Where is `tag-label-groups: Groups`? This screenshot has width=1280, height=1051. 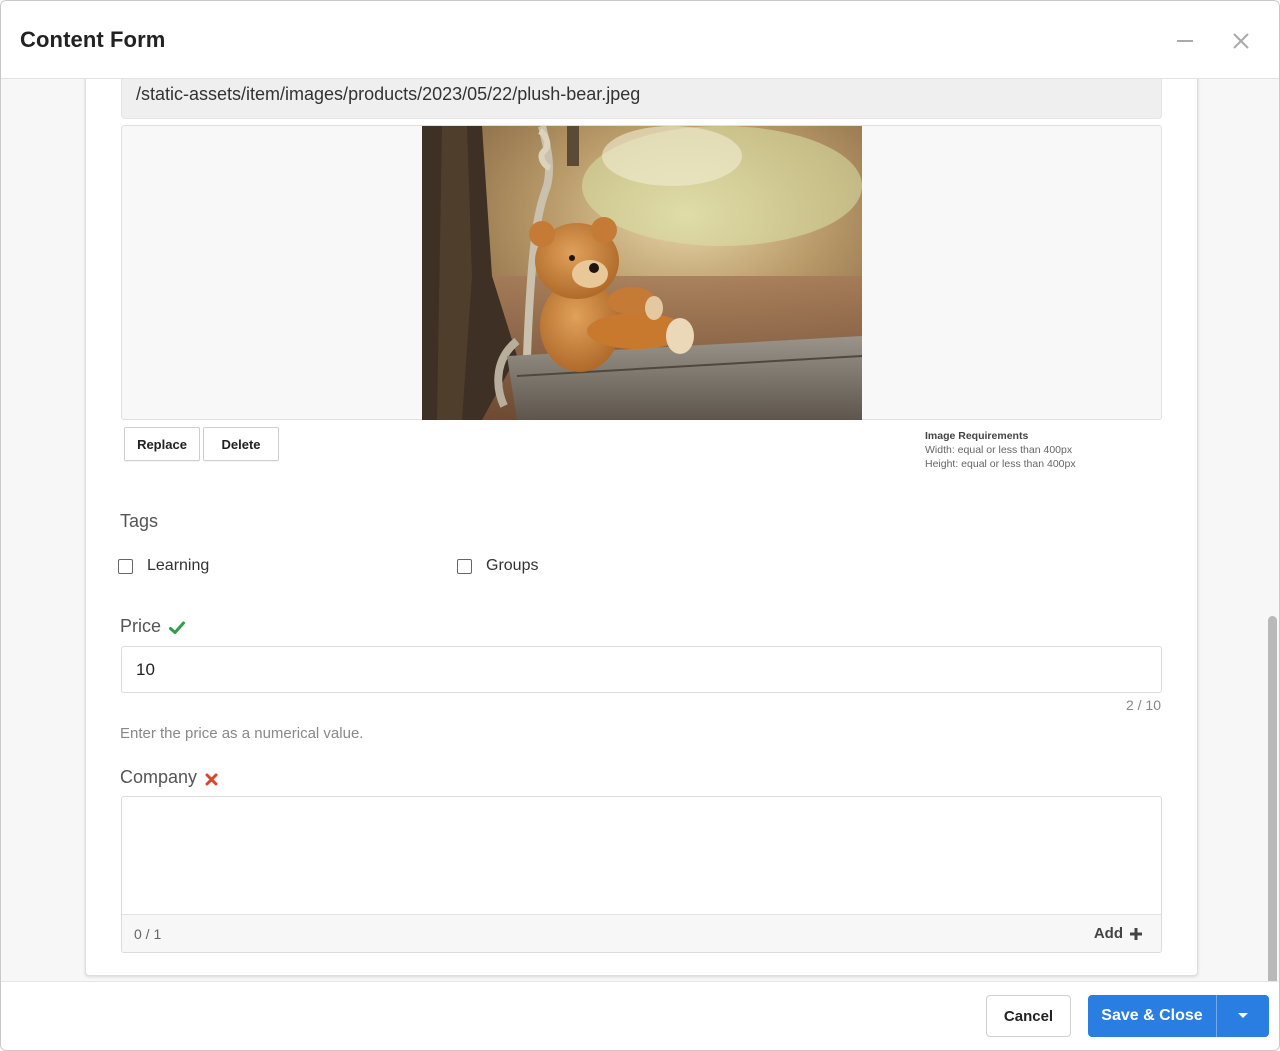
tag-label-groups: Groups is located at coordinates (512, 565).